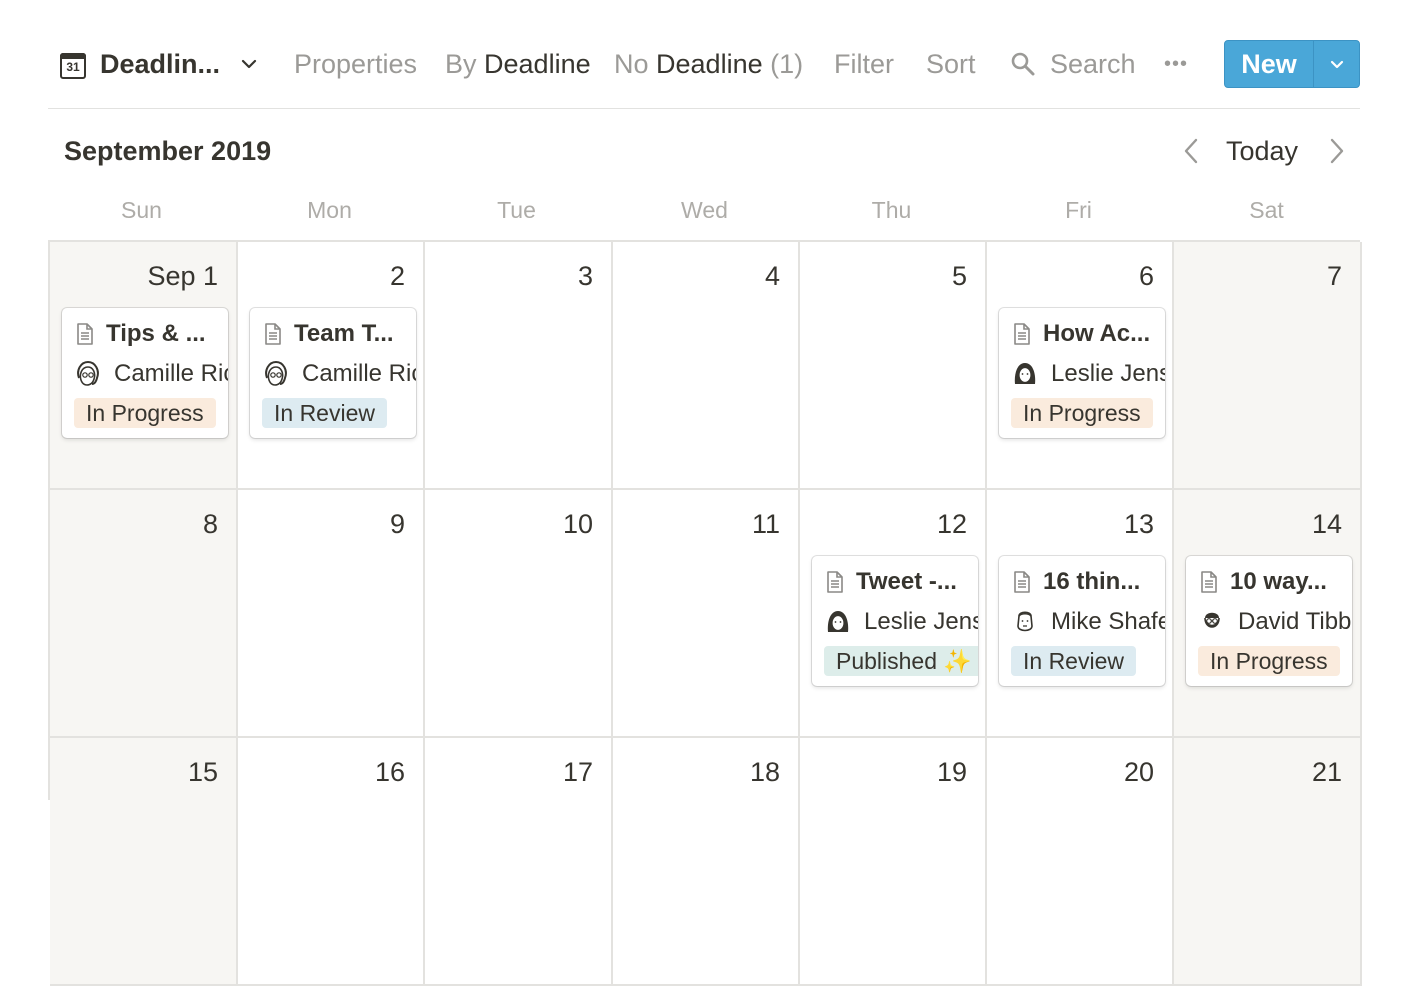 Image resolution: width=1404 pixels, height=986 pixels. I want to click on search-icon, so click(1023, 64).